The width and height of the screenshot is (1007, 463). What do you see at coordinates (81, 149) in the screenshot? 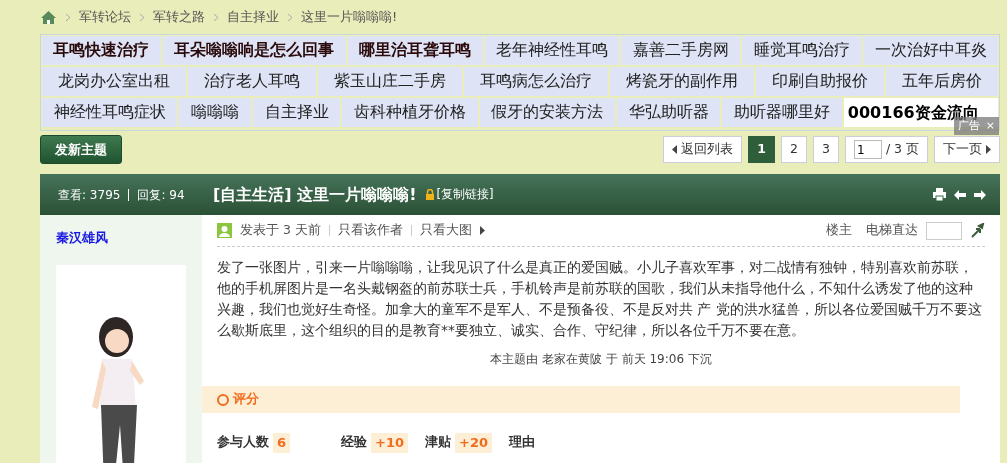
I see `new-thread-button: 发新主题` at bounding box center [81, 149].